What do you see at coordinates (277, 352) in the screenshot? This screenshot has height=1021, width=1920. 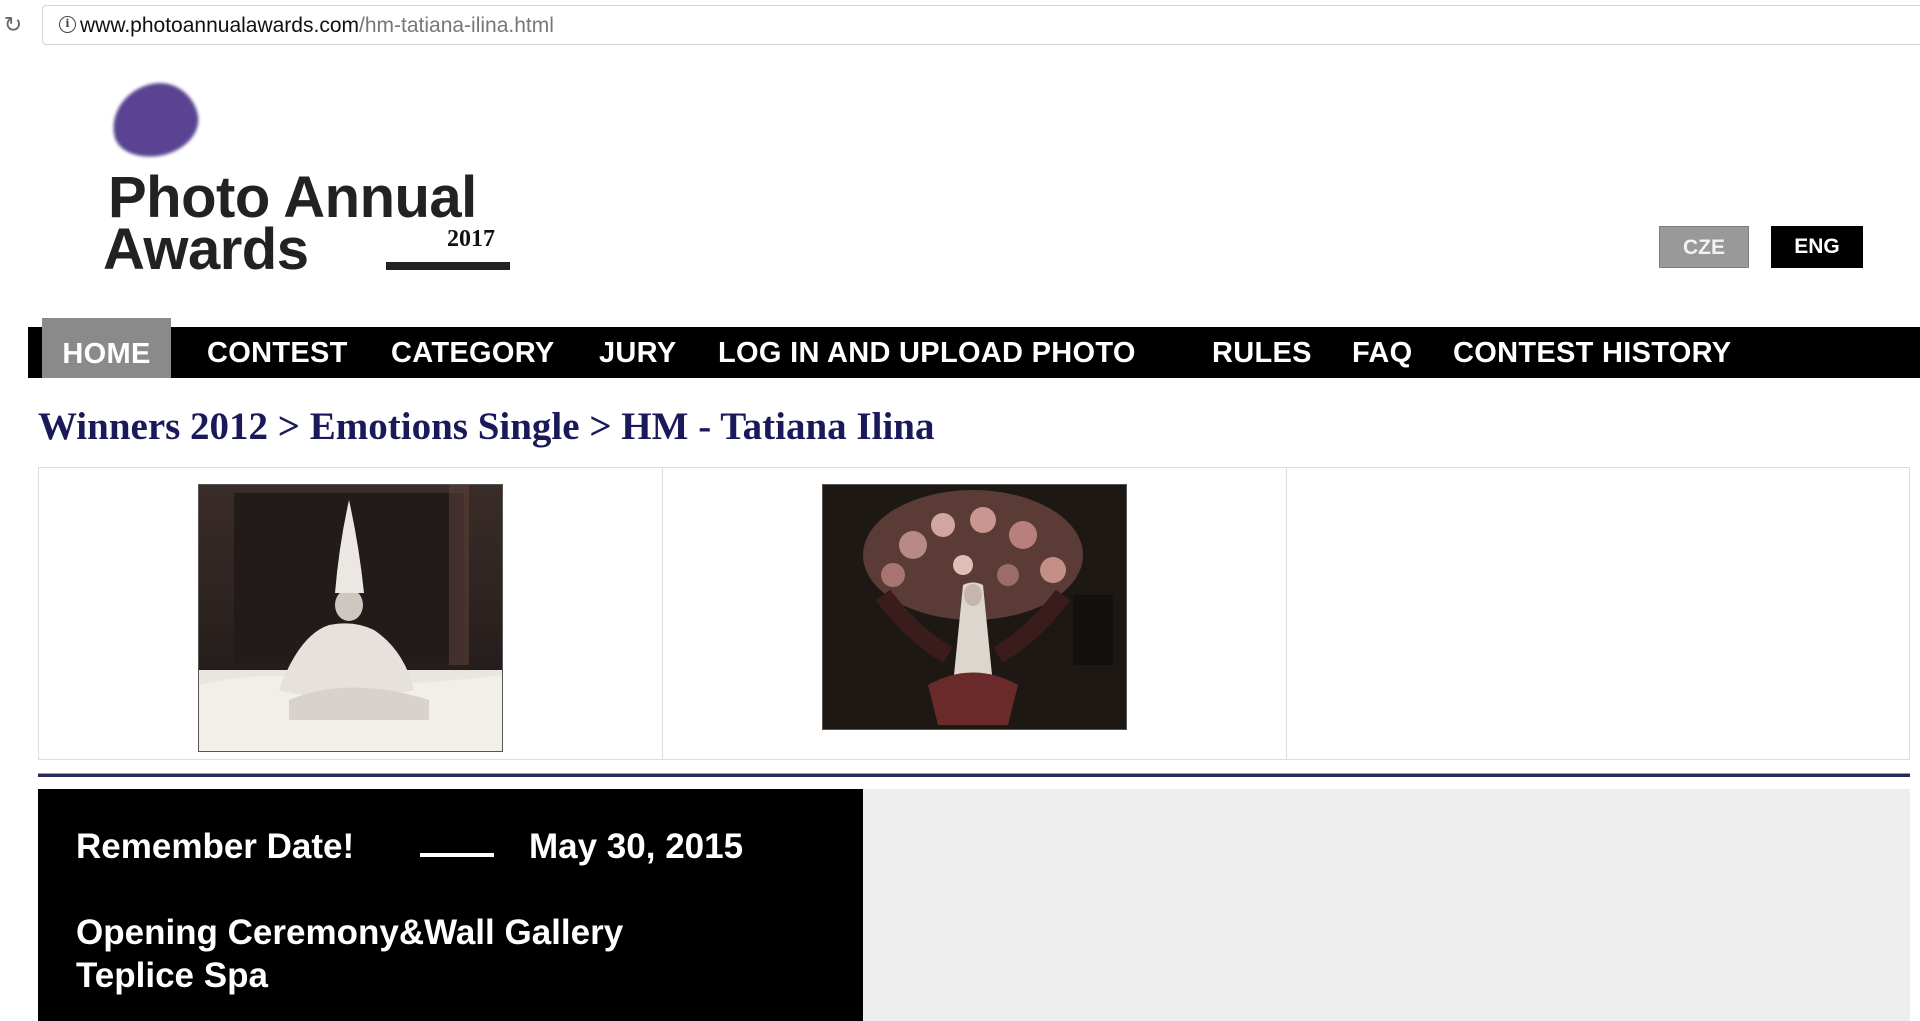 I see `nav-contest: CONTEST` at bounding box center [277, 352].